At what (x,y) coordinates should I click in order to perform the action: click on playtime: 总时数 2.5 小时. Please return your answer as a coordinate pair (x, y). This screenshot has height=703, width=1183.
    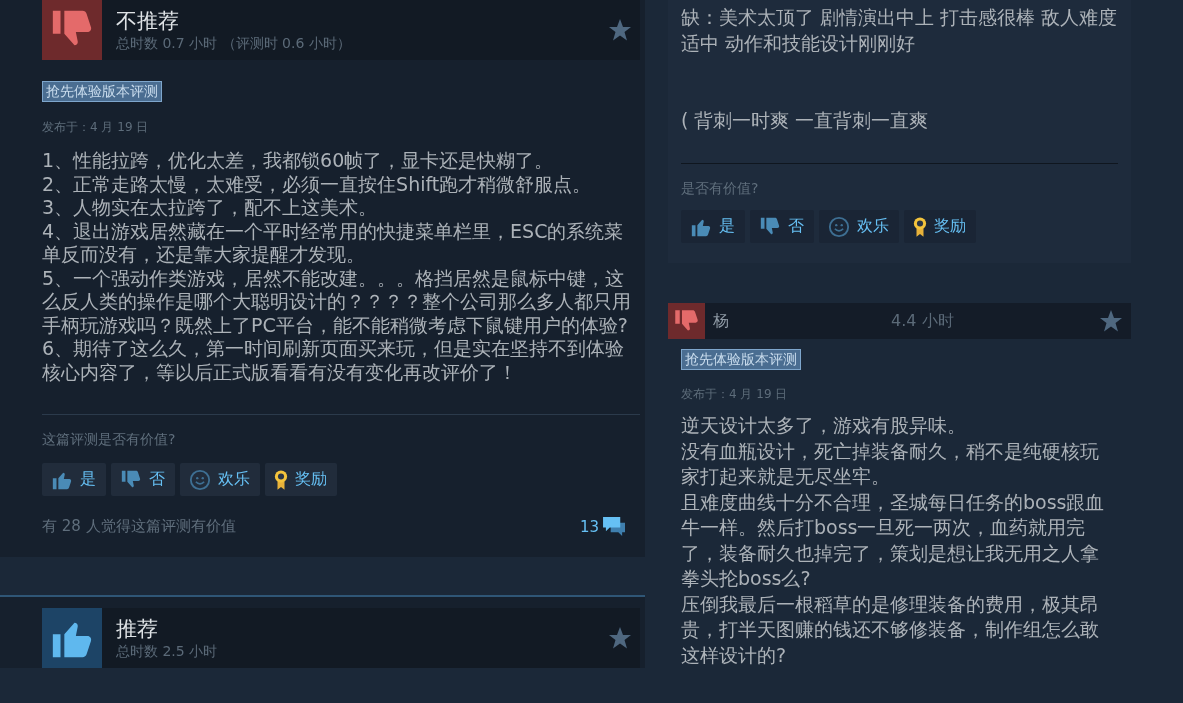
    Looking at the image, I should click on (167, 651).